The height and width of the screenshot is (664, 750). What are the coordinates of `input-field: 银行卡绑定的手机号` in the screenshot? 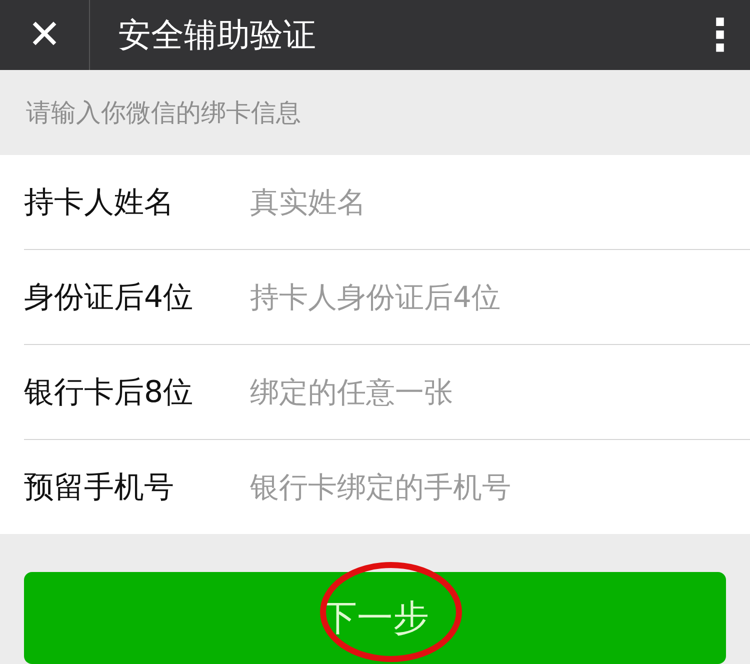 It's located at (500, 487).